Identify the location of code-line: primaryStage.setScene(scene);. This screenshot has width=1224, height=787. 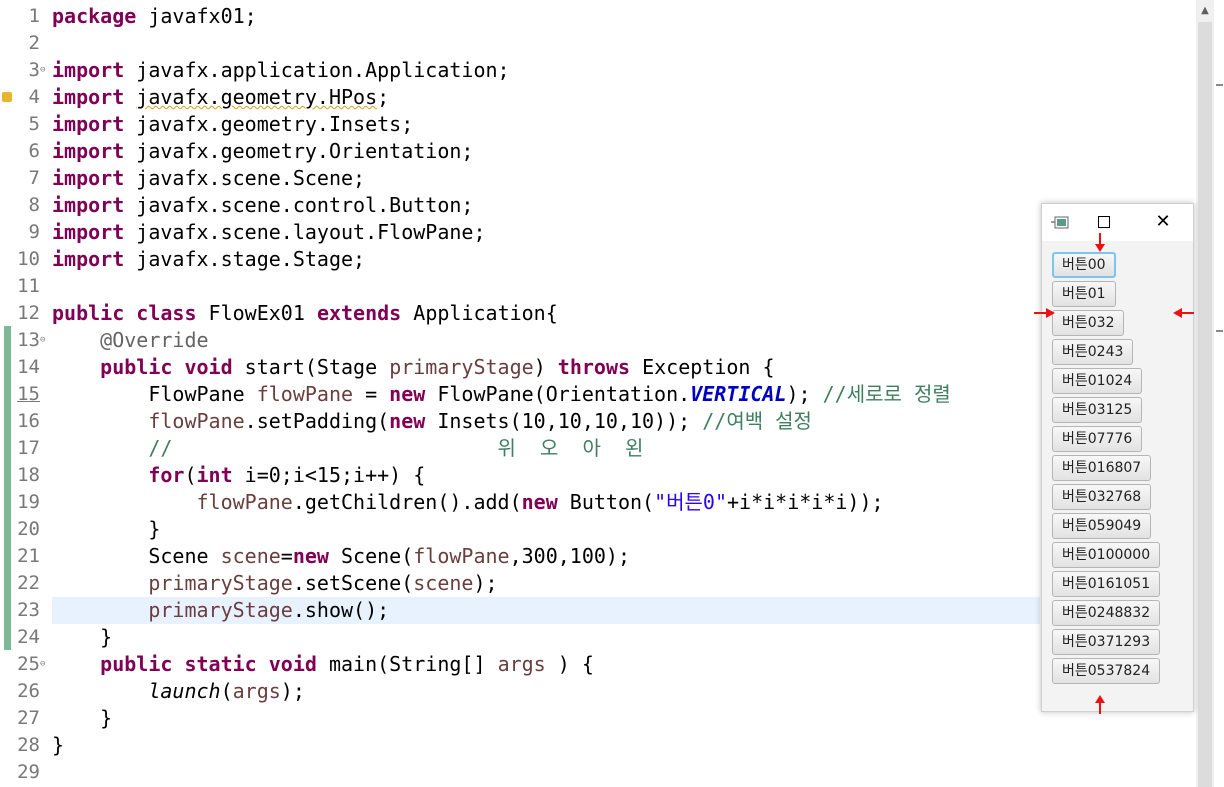
(274, 583).